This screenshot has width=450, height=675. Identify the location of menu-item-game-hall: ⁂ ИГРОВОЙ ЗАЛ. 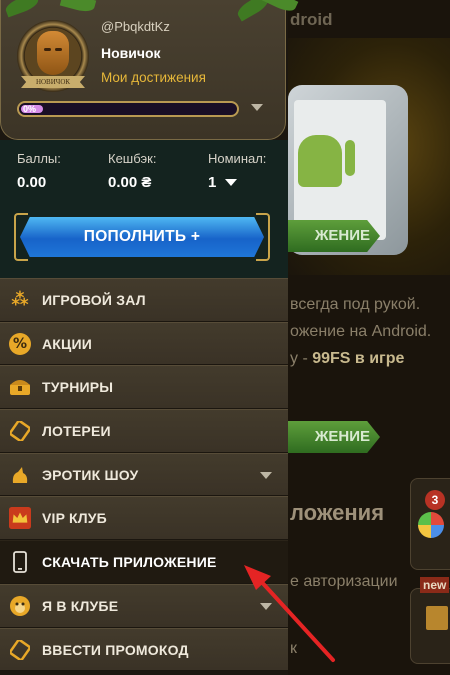
(144, 300).